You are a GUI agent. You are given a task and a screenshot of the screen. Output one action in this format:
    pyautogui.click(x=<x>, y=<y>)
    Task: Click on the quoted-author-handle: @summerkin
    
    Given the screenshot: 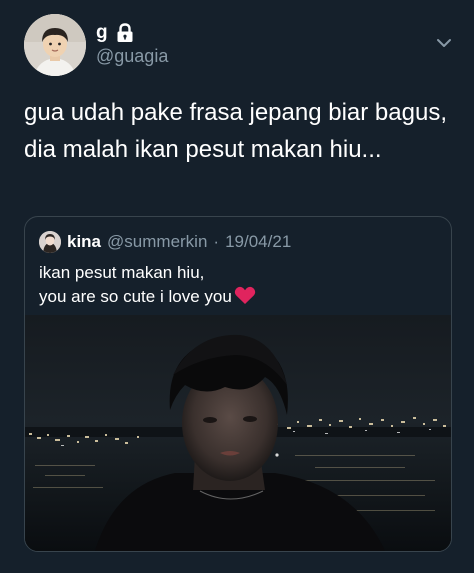 What is the action you would take?
    pyautogui.click(x=157, y=242)
    